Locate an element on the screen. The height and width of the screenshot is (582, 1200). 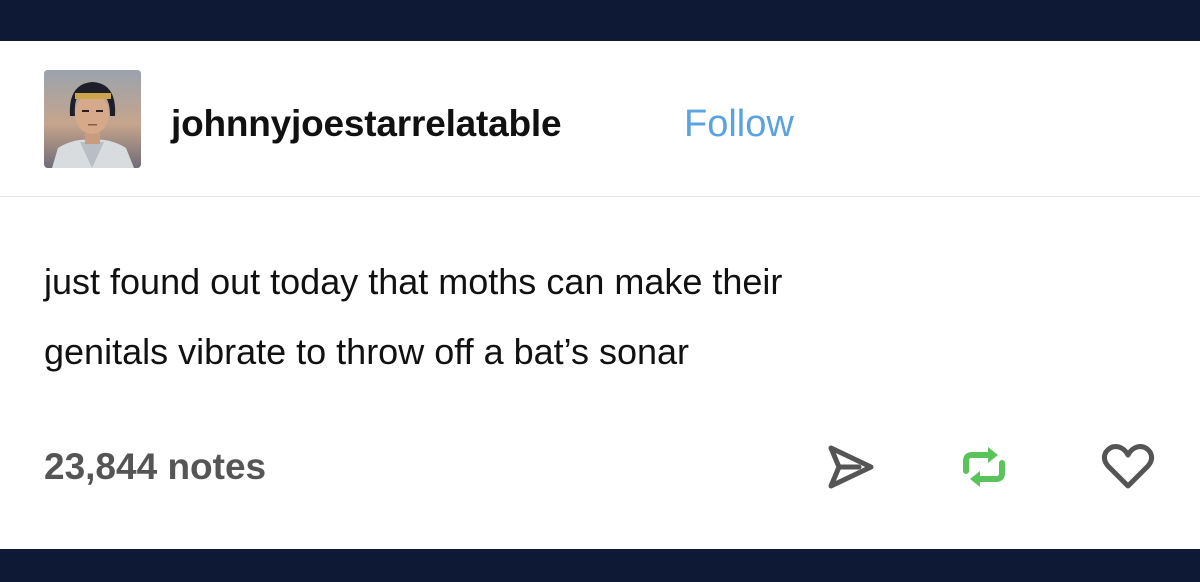
avatar-image is located at coordinates (92, 119).